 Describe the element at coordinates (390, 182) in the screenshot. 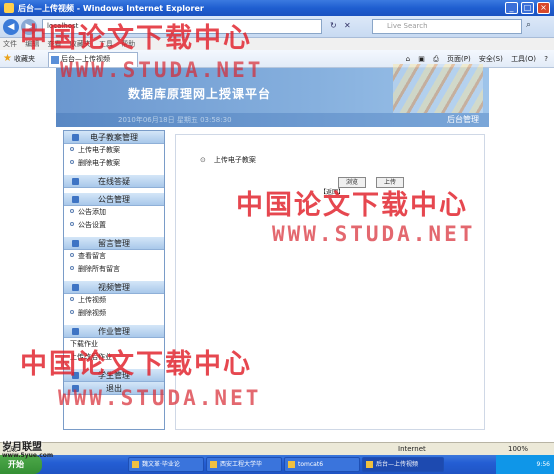

I see `upload-button: 上传` at that location.